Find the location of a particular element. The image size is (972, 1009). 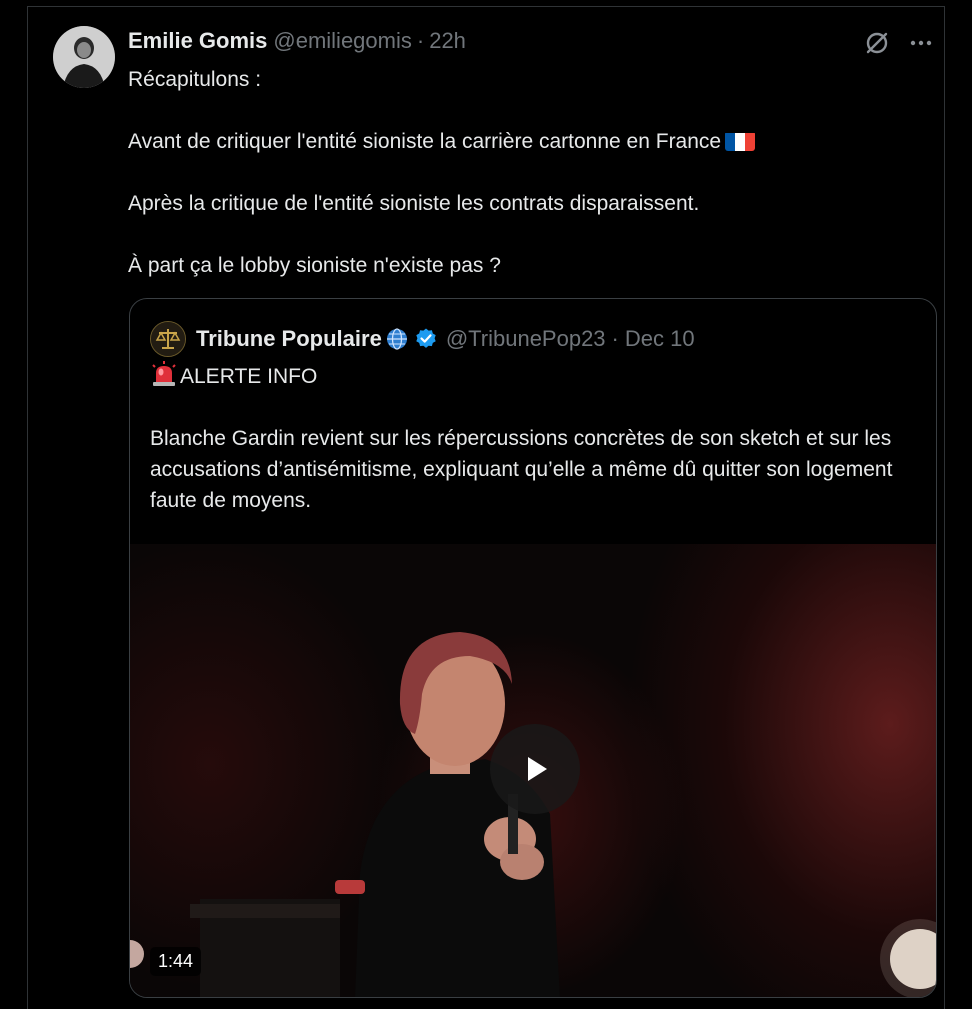

tweet-header: Emilie Gomis @emiliegomis · 22h is located at coordinates (297, 42).